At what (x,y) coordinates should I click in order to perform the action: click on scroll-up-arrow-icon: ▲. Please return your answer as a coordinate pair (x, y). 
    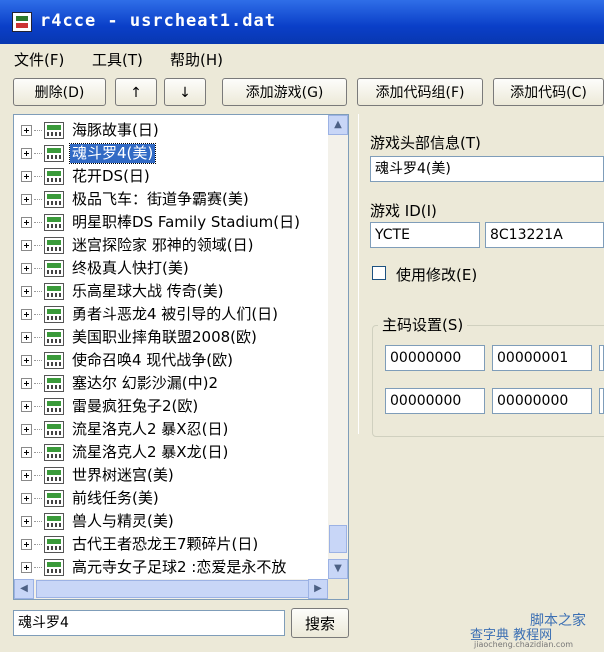
    Looking at the image, I should click on (338, 125).